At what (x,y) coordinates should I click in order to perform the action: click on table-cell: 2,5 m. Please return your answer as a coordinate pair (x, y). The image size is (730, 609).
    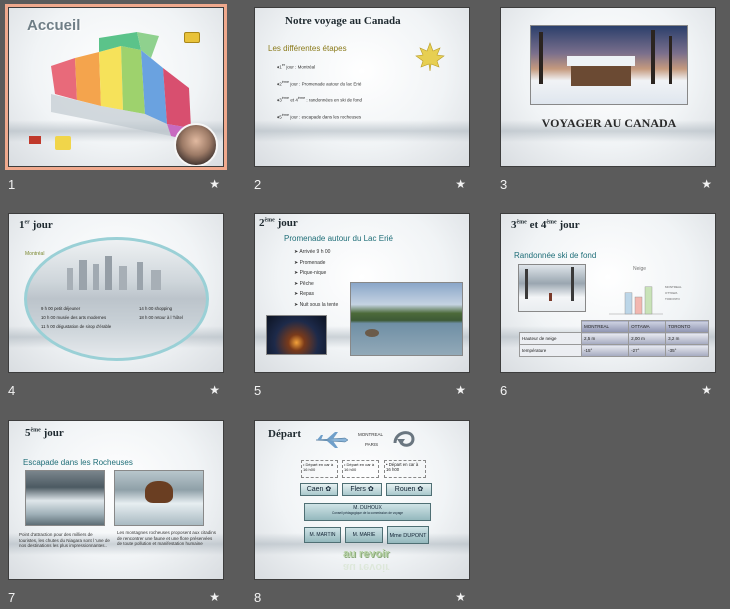
    Looking at the image, I should click on (605, 338).